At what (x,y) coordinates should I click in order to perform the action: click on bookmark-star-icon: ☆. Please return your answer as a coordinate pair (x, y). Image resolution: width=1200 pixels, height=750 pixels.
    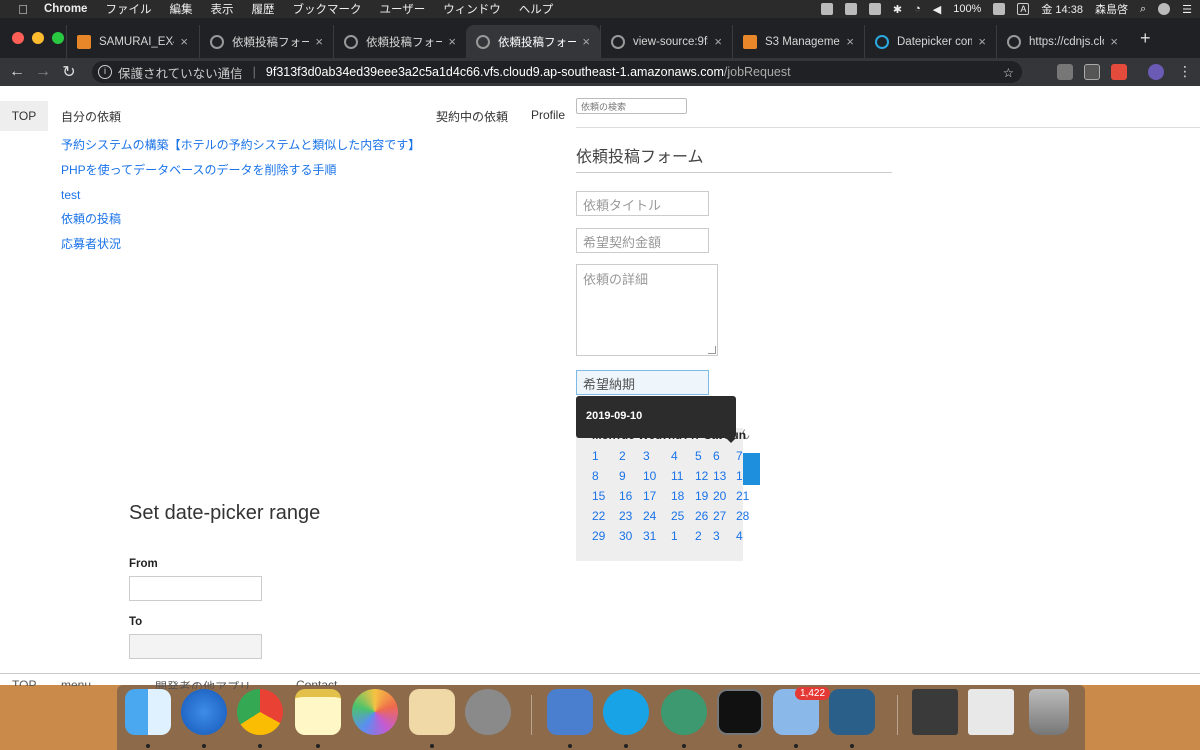
    Looking at the image, I should click on (1008, 72).